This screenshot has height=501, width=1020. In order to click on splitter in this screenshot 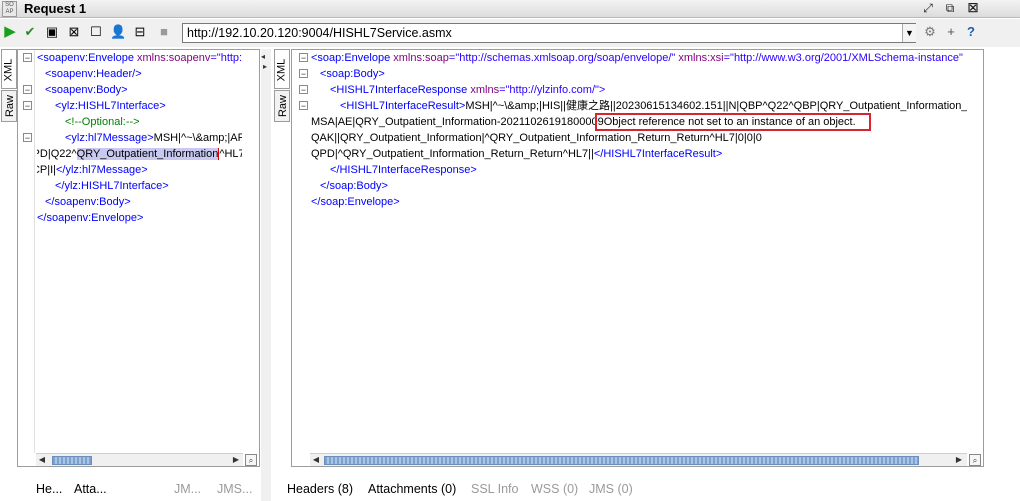, I will do `click(266, 275)`.